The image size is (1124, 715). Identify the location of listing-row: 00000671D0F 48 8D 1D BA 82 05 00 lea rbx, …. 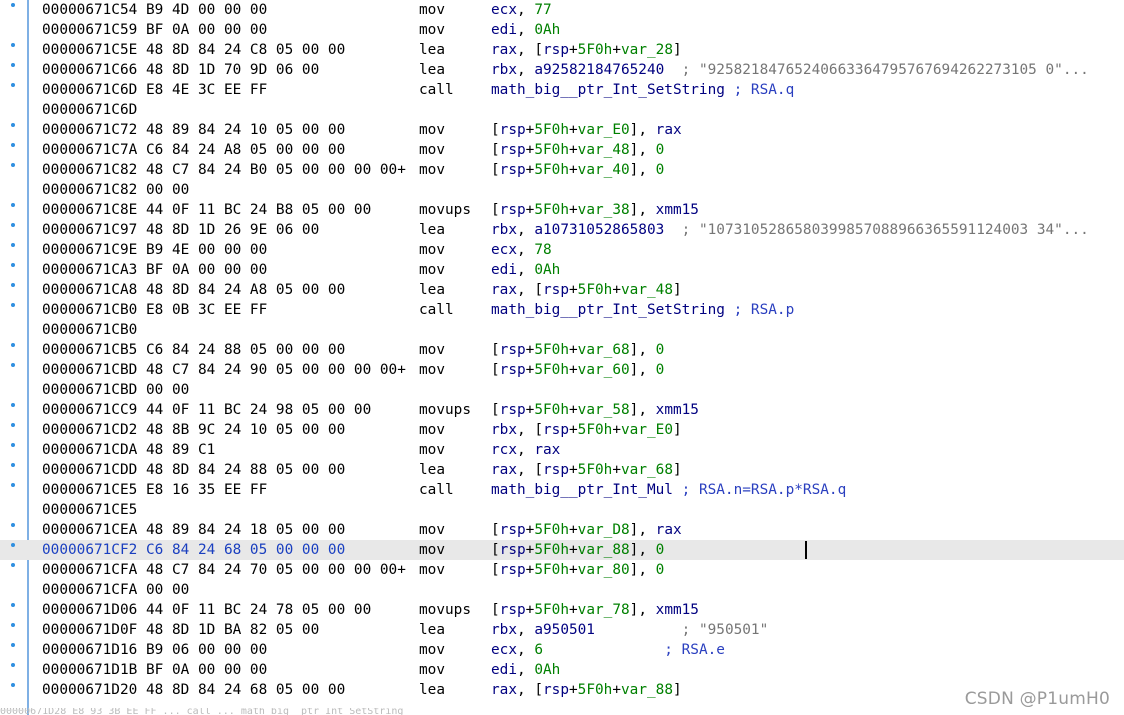
(562, 630).